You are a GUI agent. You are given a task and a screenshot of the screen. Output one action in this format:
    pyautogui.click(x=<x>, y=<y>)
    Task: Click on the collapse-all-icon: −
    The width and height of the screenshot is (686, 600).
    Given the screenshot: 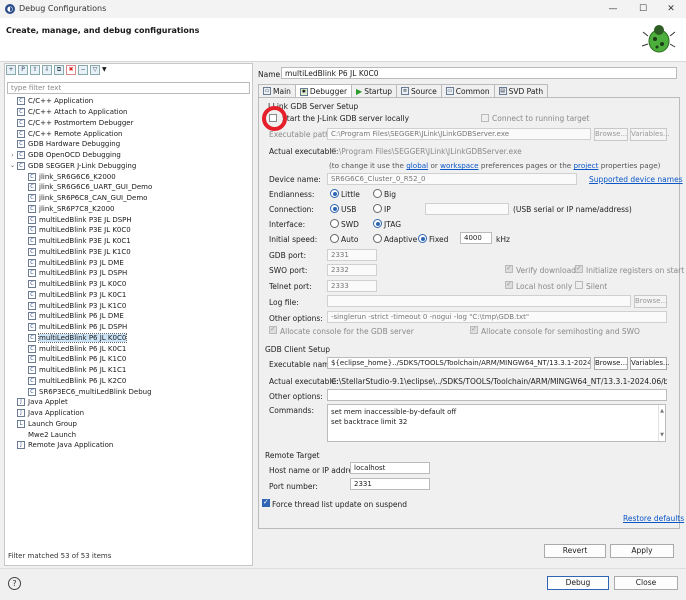 What is the action you would take?
    pyautogui.click(x=83, y=70)
    